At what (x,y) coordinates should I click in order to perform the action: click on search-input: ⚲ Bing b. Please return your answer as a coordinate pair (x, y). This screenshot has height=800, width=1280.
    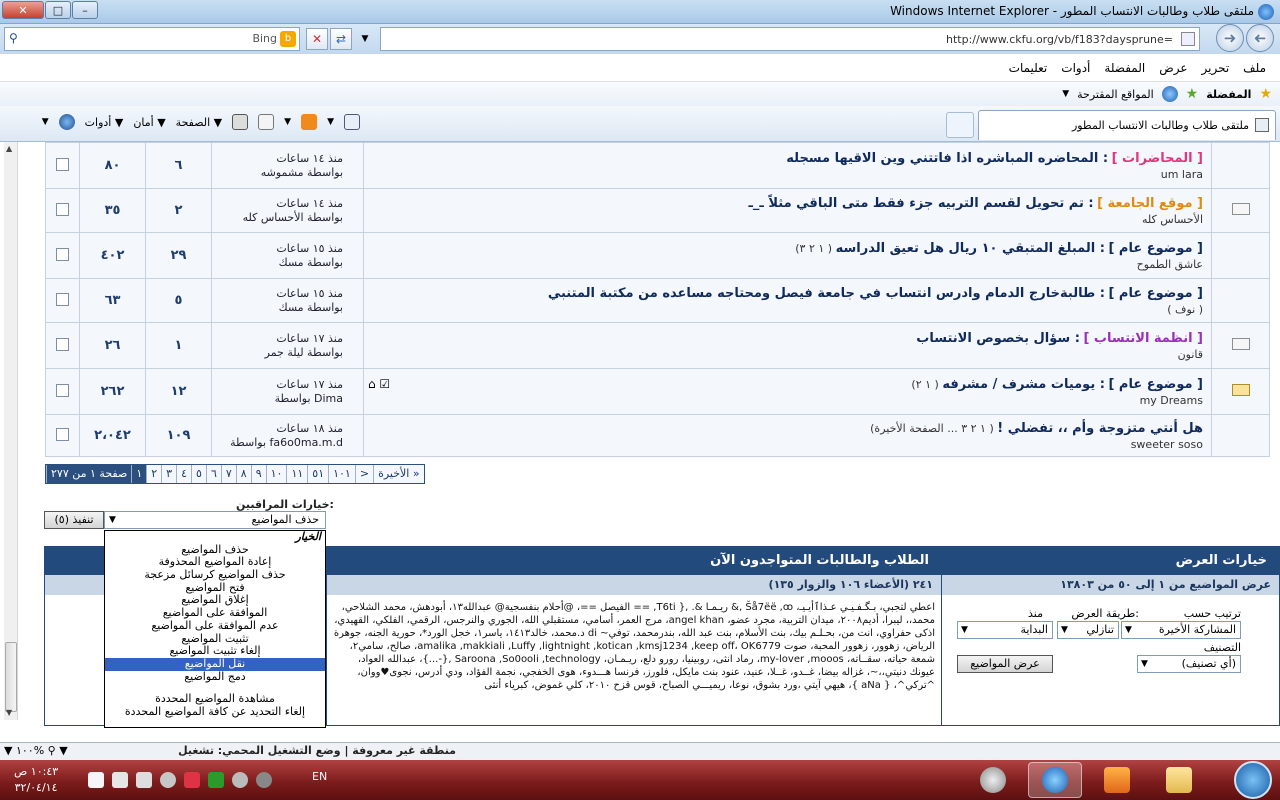
    Looking at the image, I should click on (152, 39).